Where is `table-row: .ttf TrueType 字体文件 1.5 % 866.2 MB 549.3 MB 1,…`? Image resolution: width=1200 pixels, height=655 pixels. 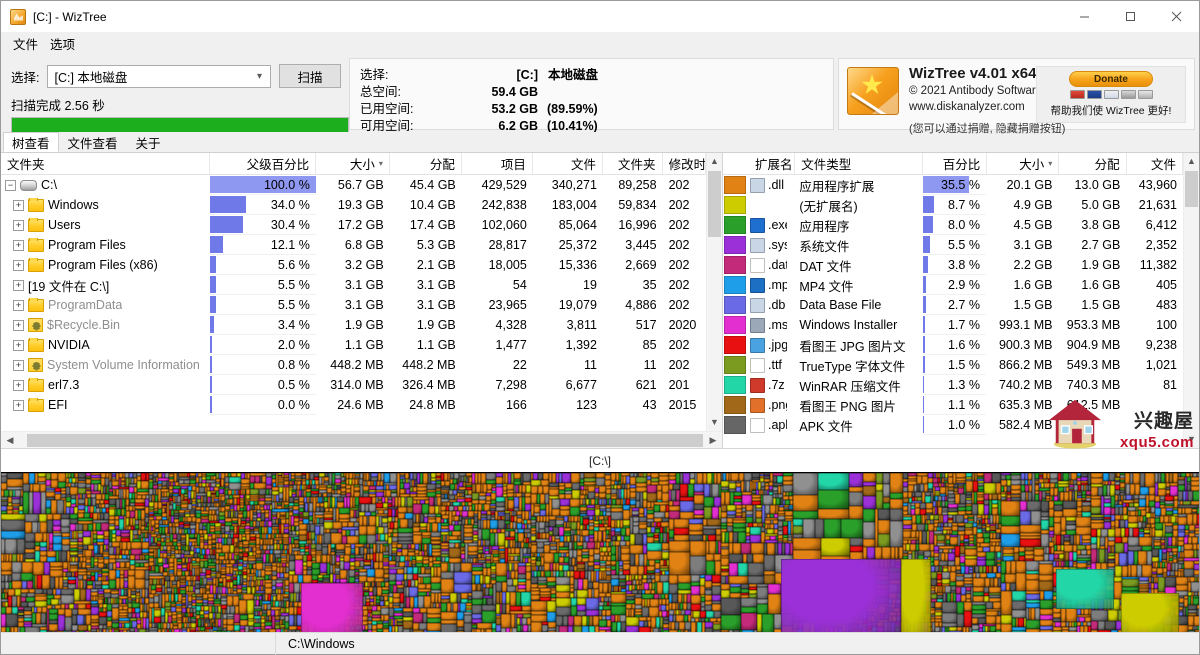
table-row: .ttf TrueType 字体文件 1.5 % 866.2 MB 549.3 MB 1,… is located at coordinates (953, 365).